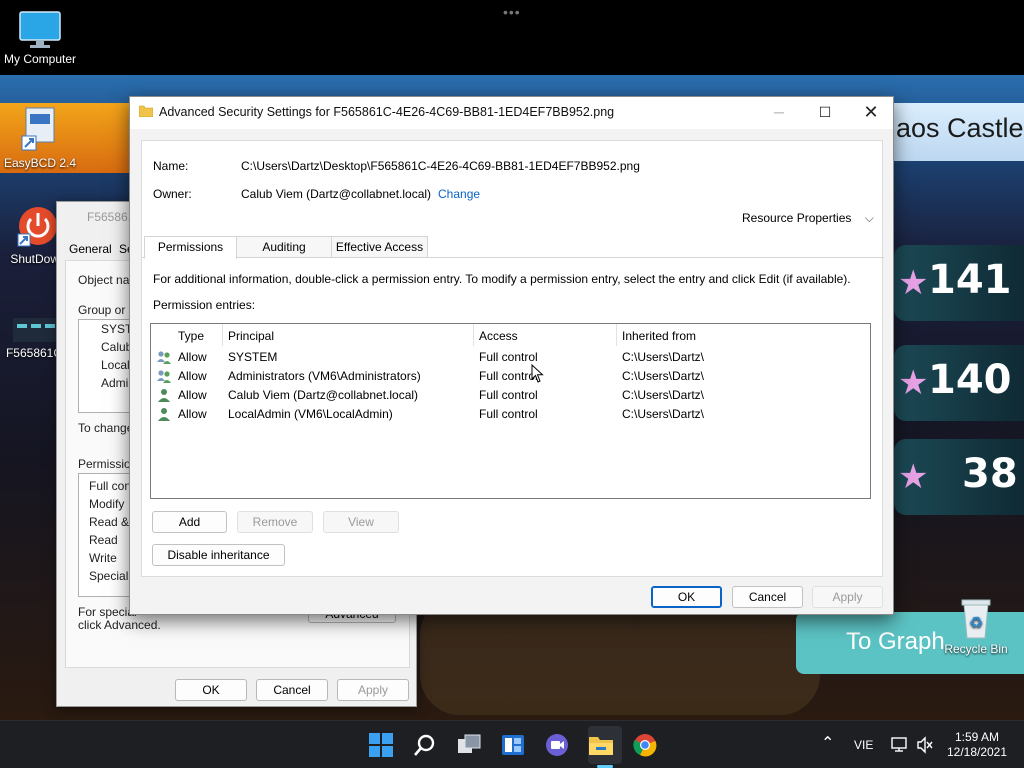 This screenshot has width=1024, height=768. What do you see at coordinates (900, 745) in the screenshot?
I see `network-icon` at bounding box center [900, 745].